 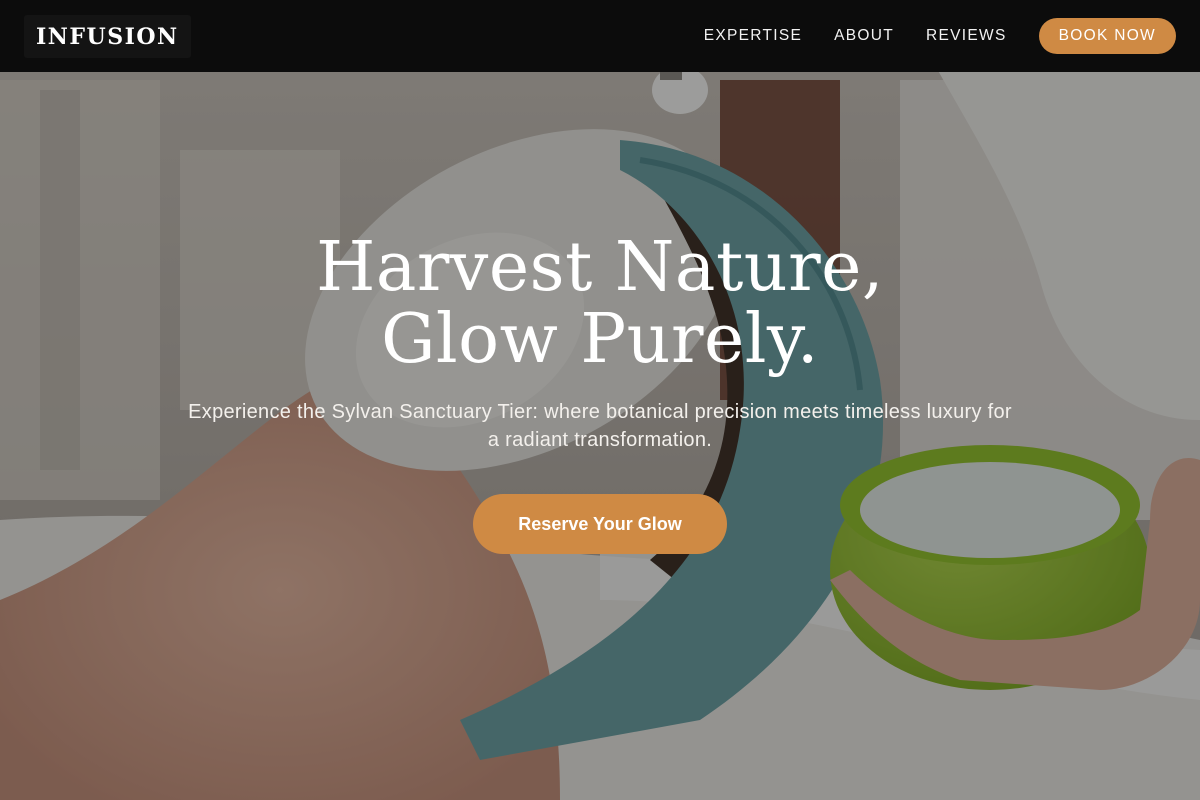 I want to click on reserve-your-glow-button: Reserve Your Glow, so click(x=600, y=524).